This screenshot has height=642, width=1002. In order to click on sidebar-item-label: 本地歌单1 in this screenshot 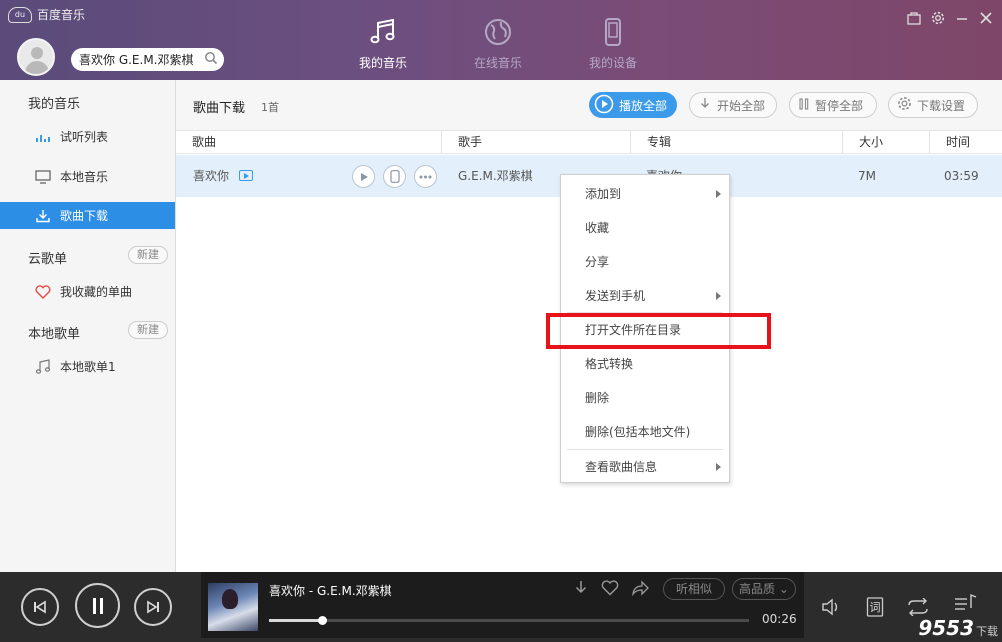, I will do `click(88, 367)`.